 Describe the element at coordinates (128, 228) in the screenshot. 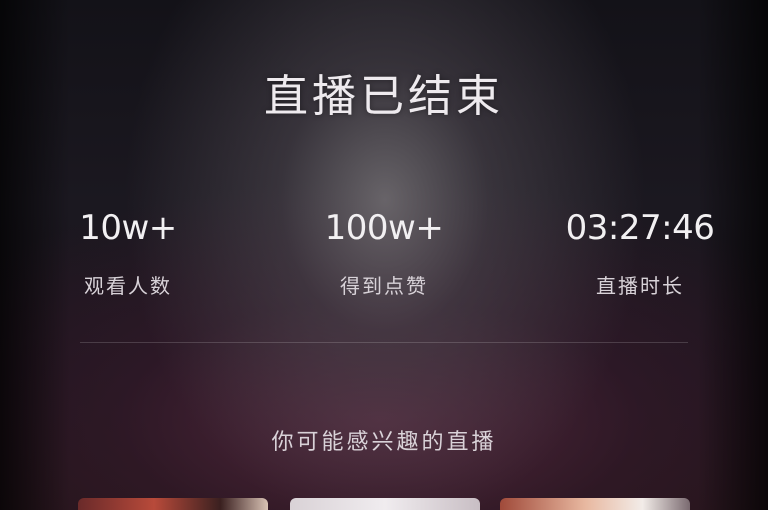

I see `stat-viewers-value: 10w+` at that location.